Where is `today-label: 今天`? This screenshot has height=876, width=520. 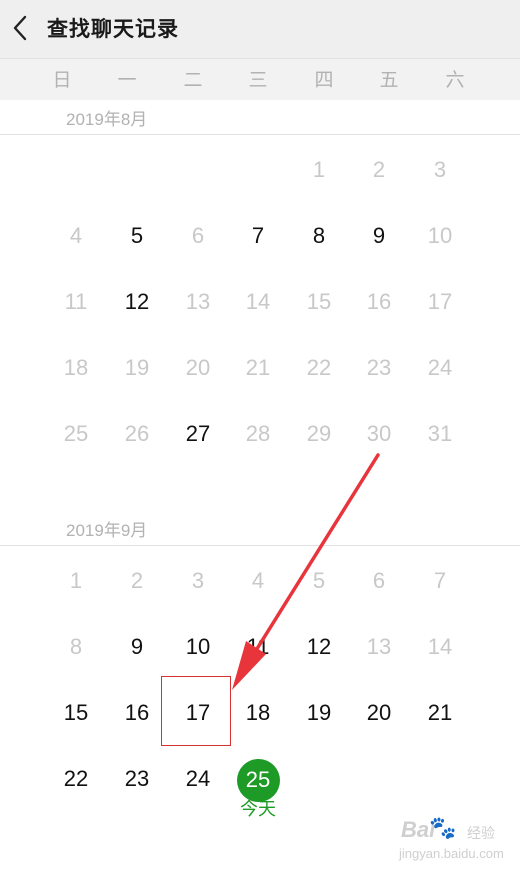 today-label: 今天 is located at coordinates (258, 809).